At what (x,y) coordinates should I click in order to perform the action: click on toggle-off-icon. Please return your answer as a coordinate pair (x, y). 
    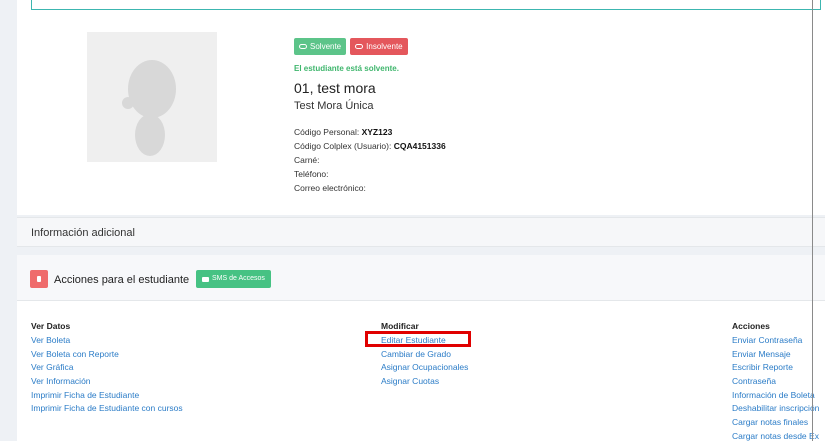
    Looking at the image, I should click on (359, 46).